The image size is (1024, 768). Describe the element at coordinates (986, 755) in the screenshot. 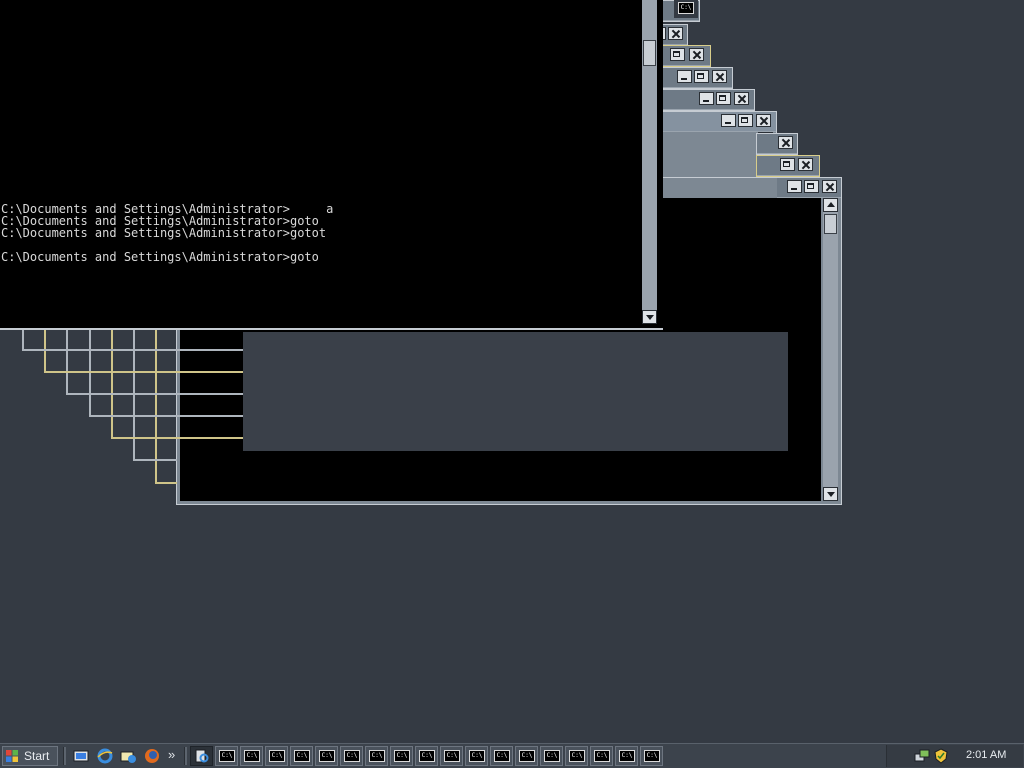

I see `clock: 2:01 AM` at that location.